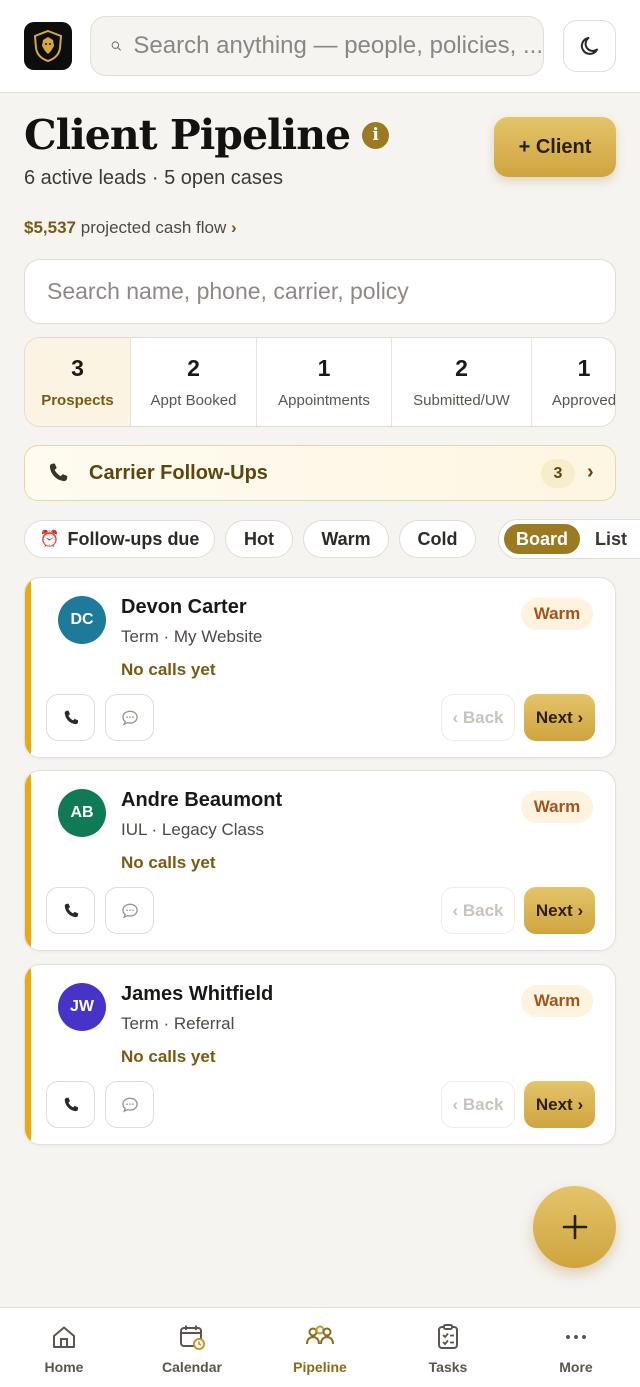 The image size is (640, 1387). What do you see at coordinates (193, 400) in the screenshot?
I see `stage-label: Appt Booked` at bounding box center [193, 400].